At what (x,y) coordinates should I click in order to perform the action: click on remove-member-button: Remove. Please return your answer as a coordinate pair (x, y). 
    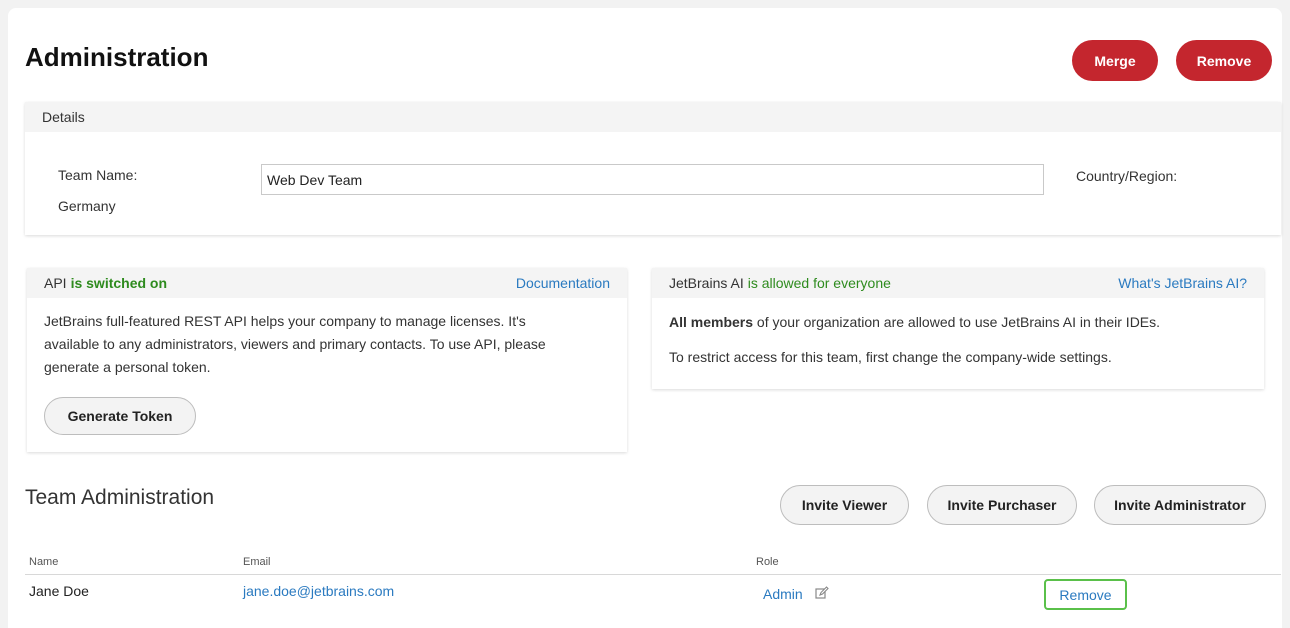
    Looking at the image, I should click on (1085, 594).